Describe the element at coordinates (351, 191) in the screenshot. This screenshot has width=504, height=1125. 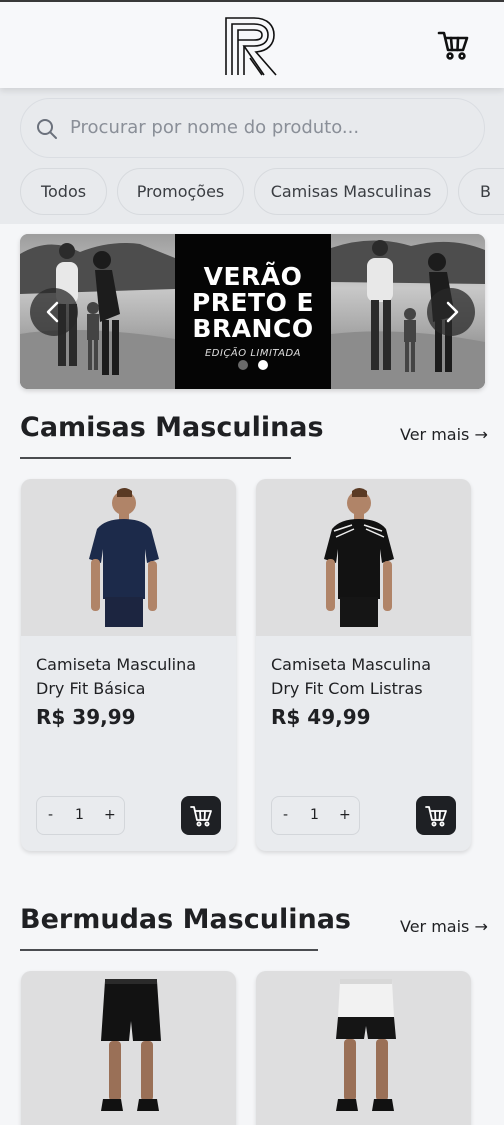
I see `chip-camisas-masculinas: Camisas Masculinas` at that location.